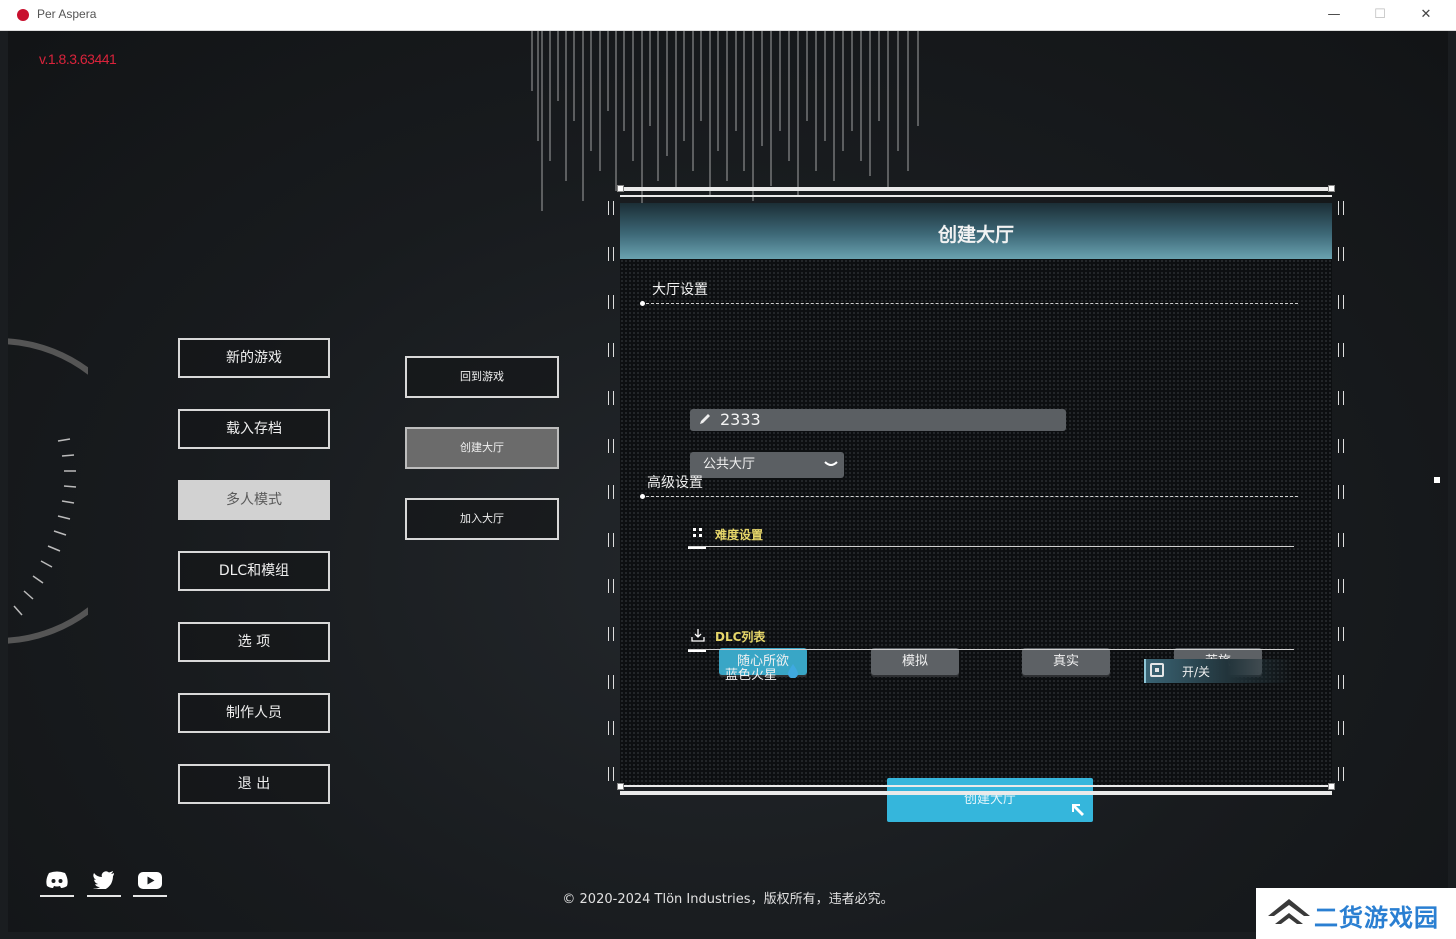 The image size is (1456, 939). I want to click on site-watermark: 二货游戏园, so click(1356, 913).